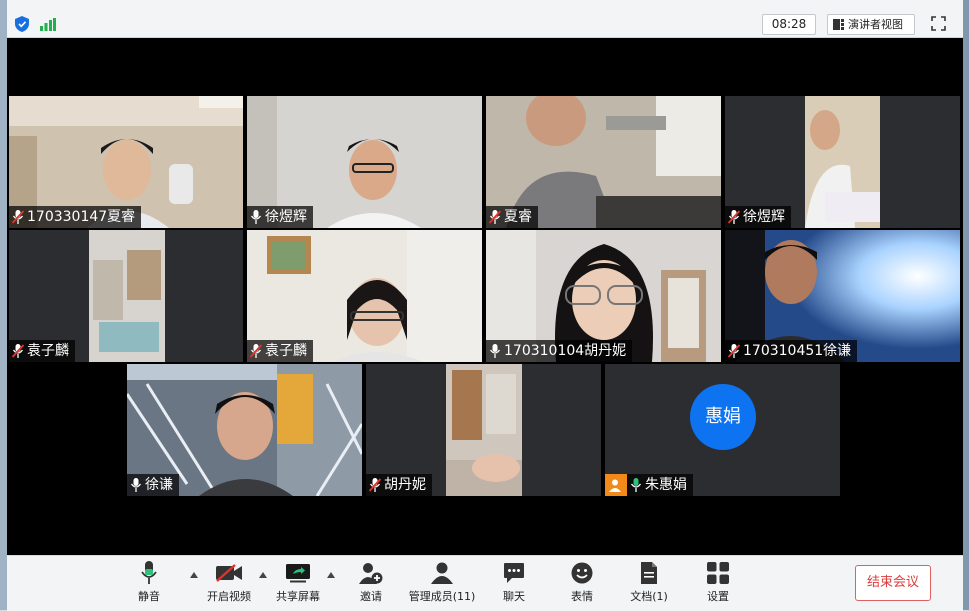 This screenshot has height=611, width=969. What do you see at coordinates (649, 573) in the screenshot?
I see `document-icon` at bounding box center [649, 573].